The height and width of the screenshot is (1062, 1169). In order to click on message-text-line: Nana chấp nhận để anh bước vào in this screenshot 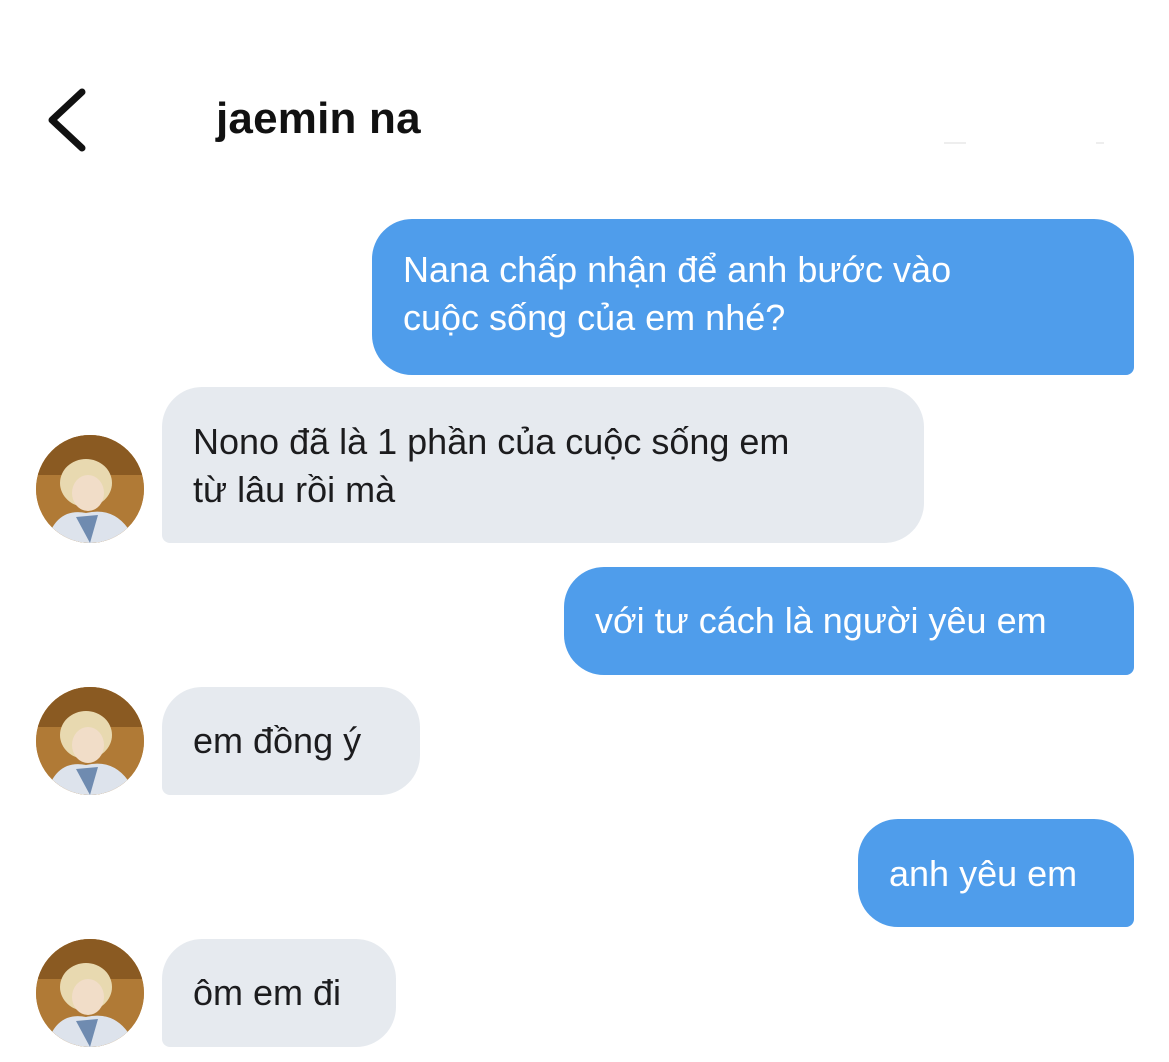, I will do `click(677, 269)`.